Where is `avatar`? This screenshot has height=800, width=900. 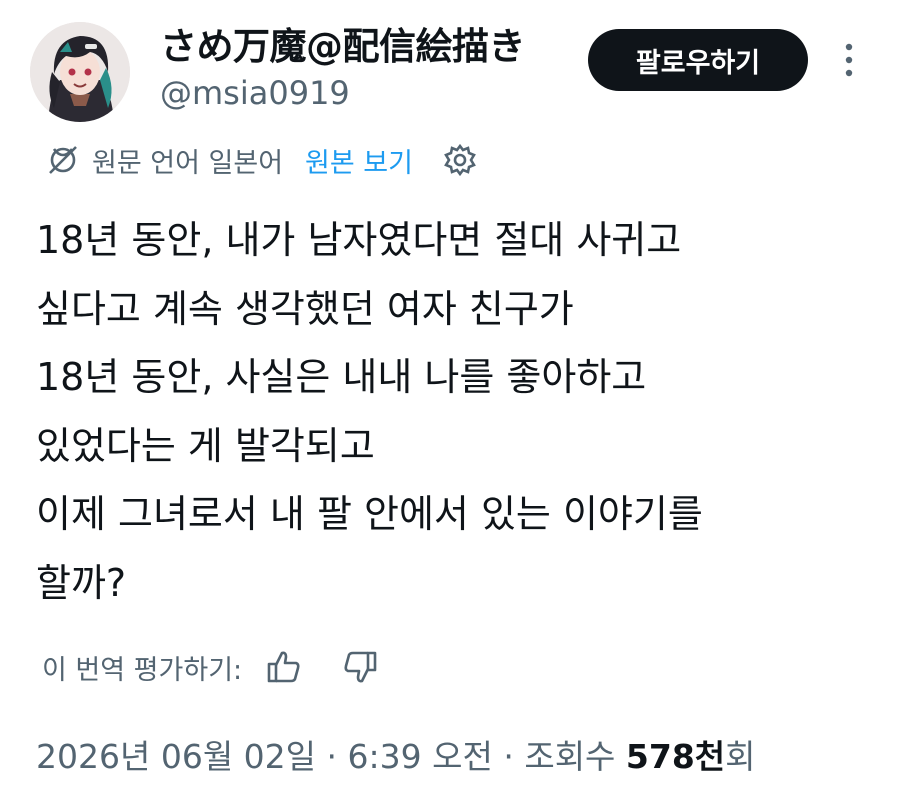
avatar is located at coordinates (80, 72).